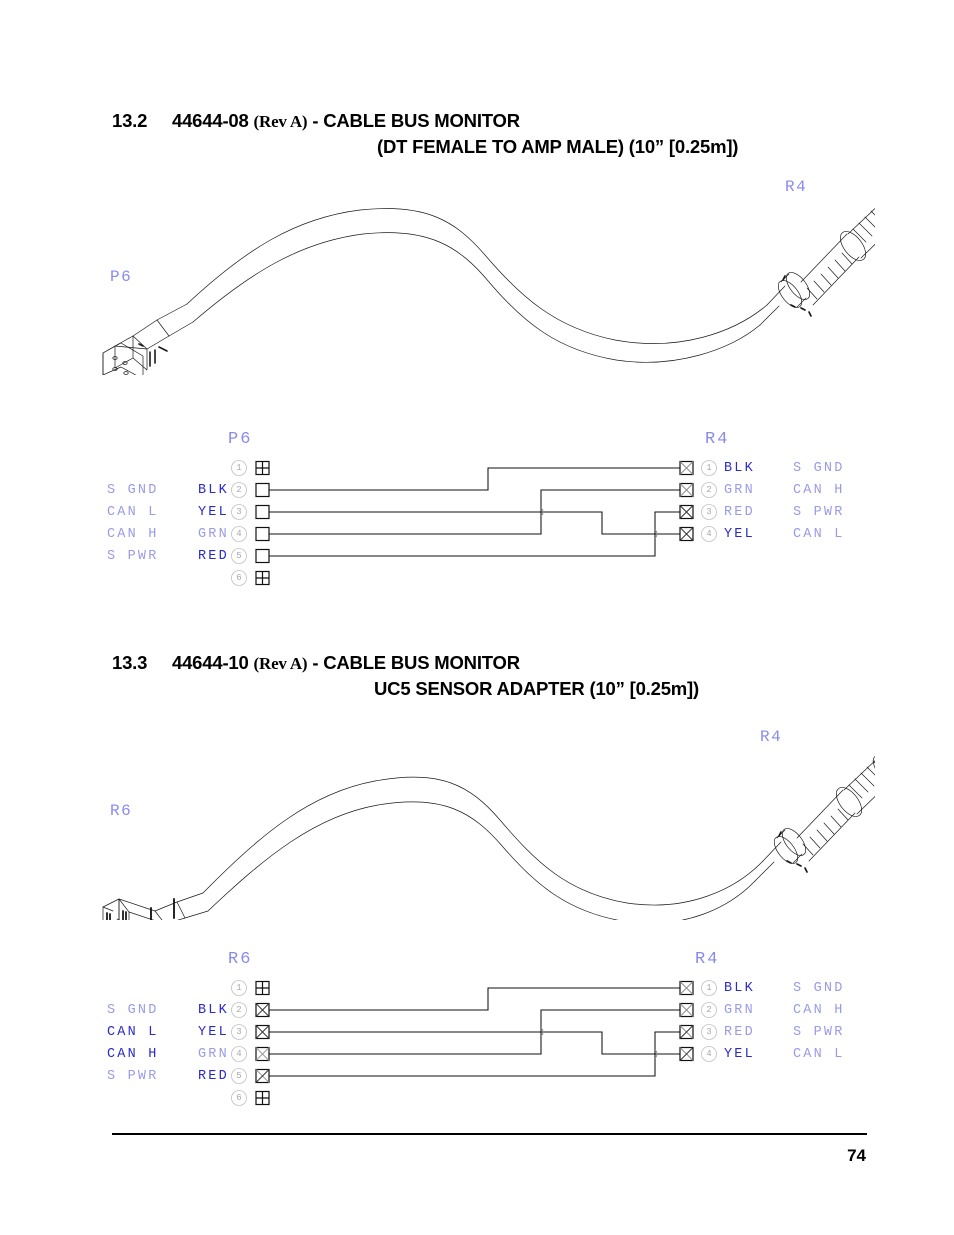 This screenshot has height=1235, width=954. Describe the element at coordinates (121, 811) in the screenshot. I see `illustration-label-left-r6: R6` at that location.